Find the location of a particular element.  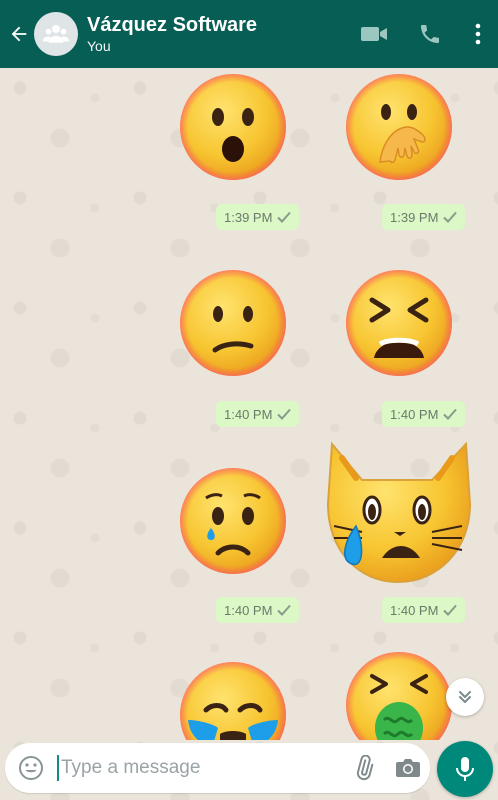

sticker-crying-cat-face is located at coordinates (397, 515).